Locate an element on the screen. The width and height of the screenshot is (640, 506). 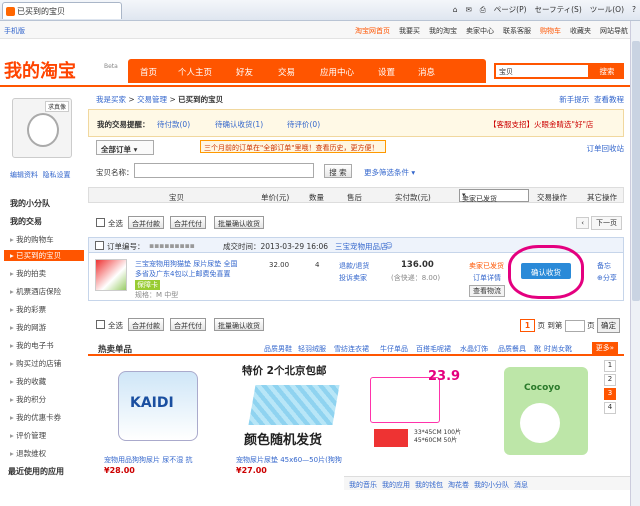
bottom-messages: 消息 is located at coordinates (521, 485).